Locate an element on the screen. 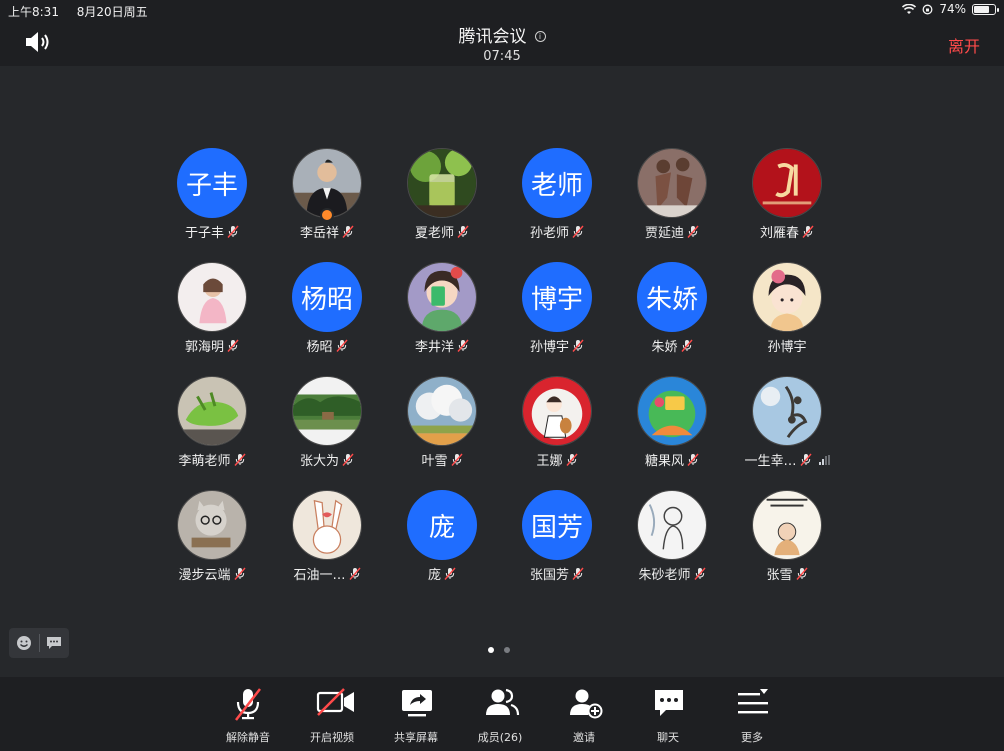 The width and height of the screenshot is (1004, 751). share-screen-label: 共享屏幕 is located at coordinates (416, 737).